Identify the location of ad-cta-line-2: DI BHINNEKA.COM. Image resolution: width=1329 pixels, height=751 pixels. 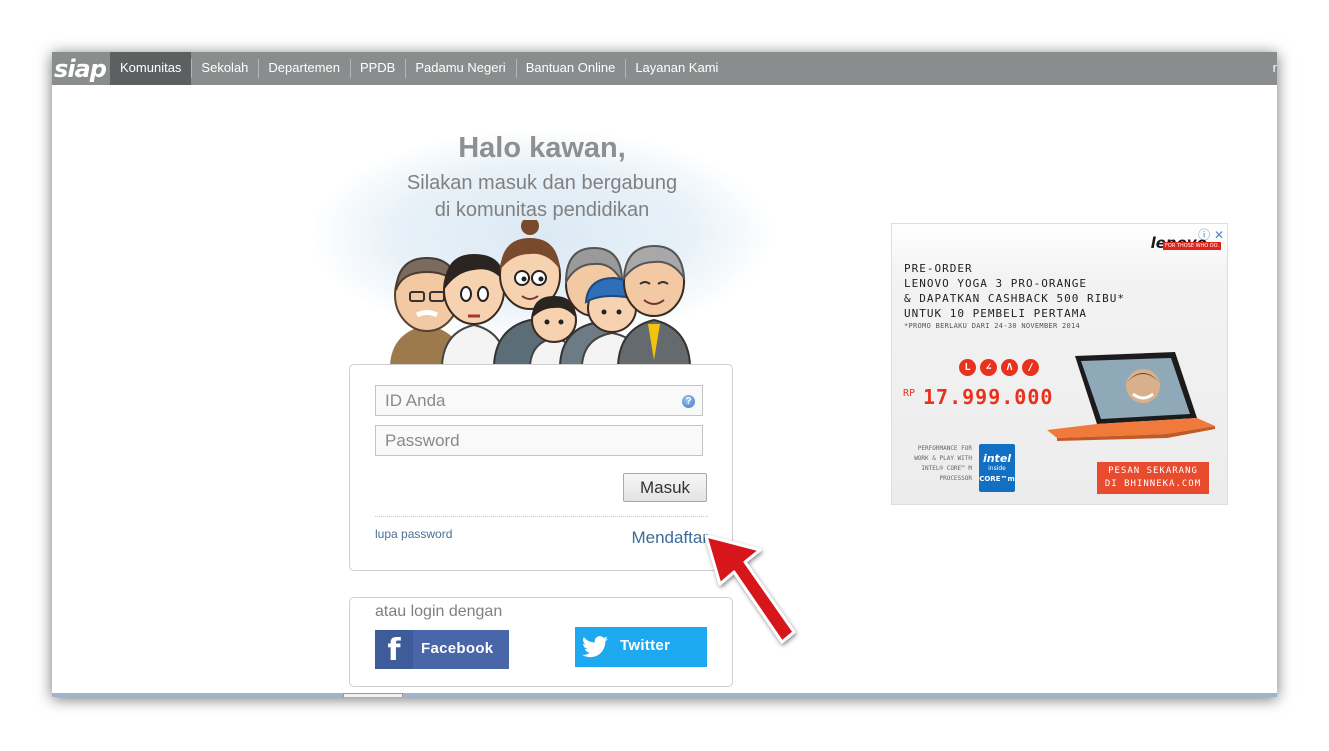
(1153, 484).